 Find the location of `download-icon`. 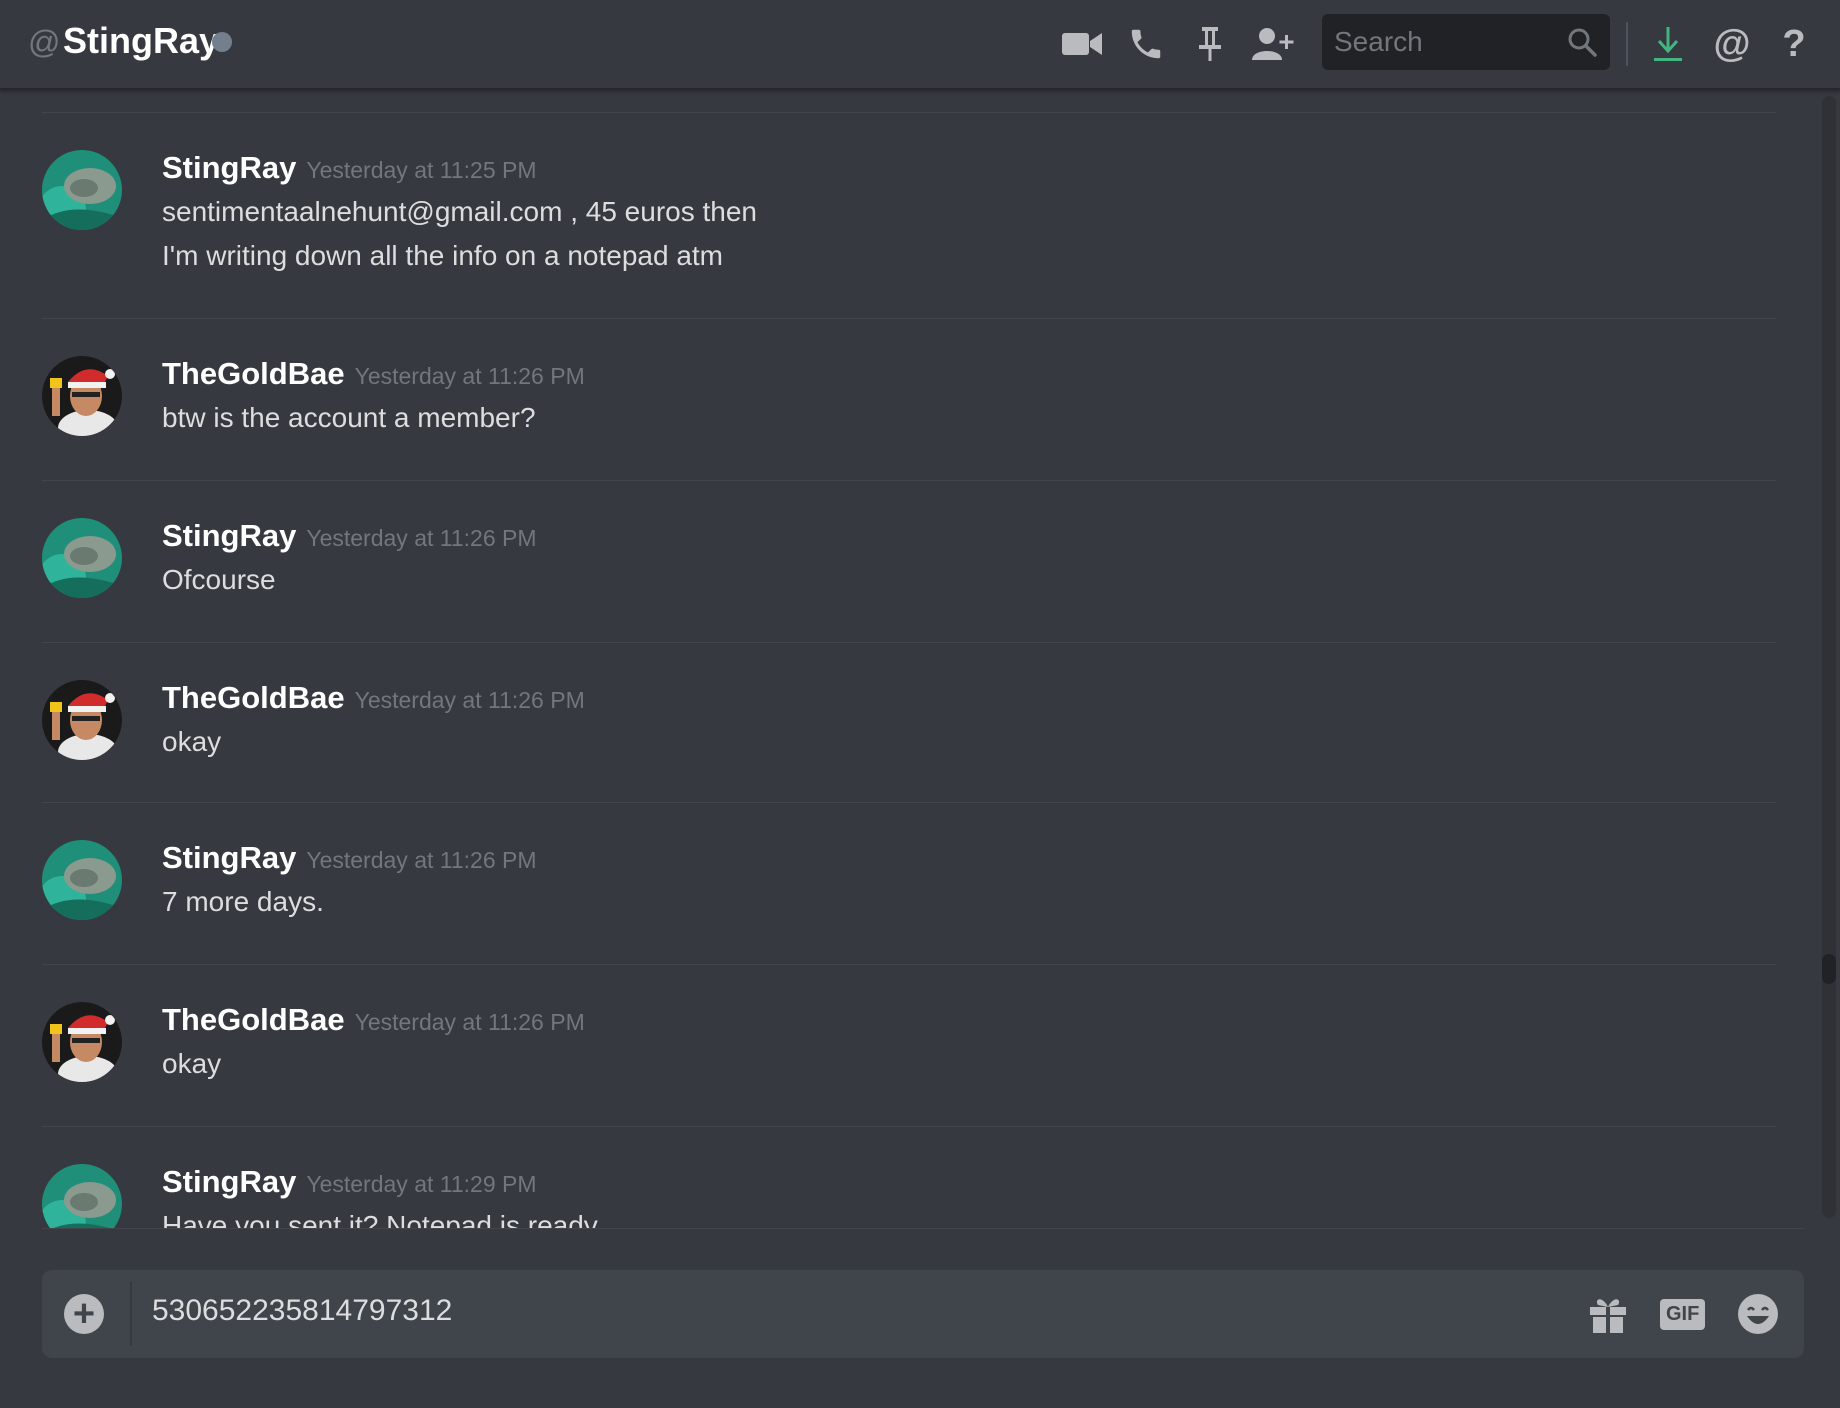

download-icon is located at coordinates (1668, 44).